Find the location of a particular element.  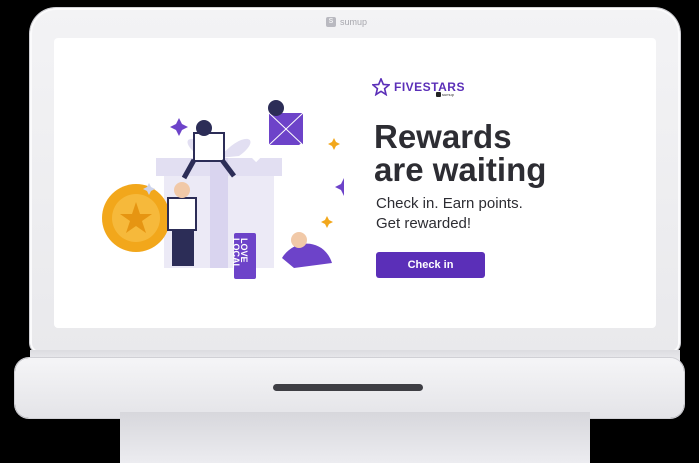

headline-line-2: are waiting is located at coordinates (460, 169).